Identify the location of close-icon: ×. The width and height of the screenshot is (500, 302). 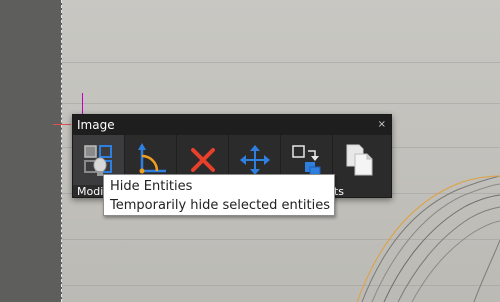
(382, 125).